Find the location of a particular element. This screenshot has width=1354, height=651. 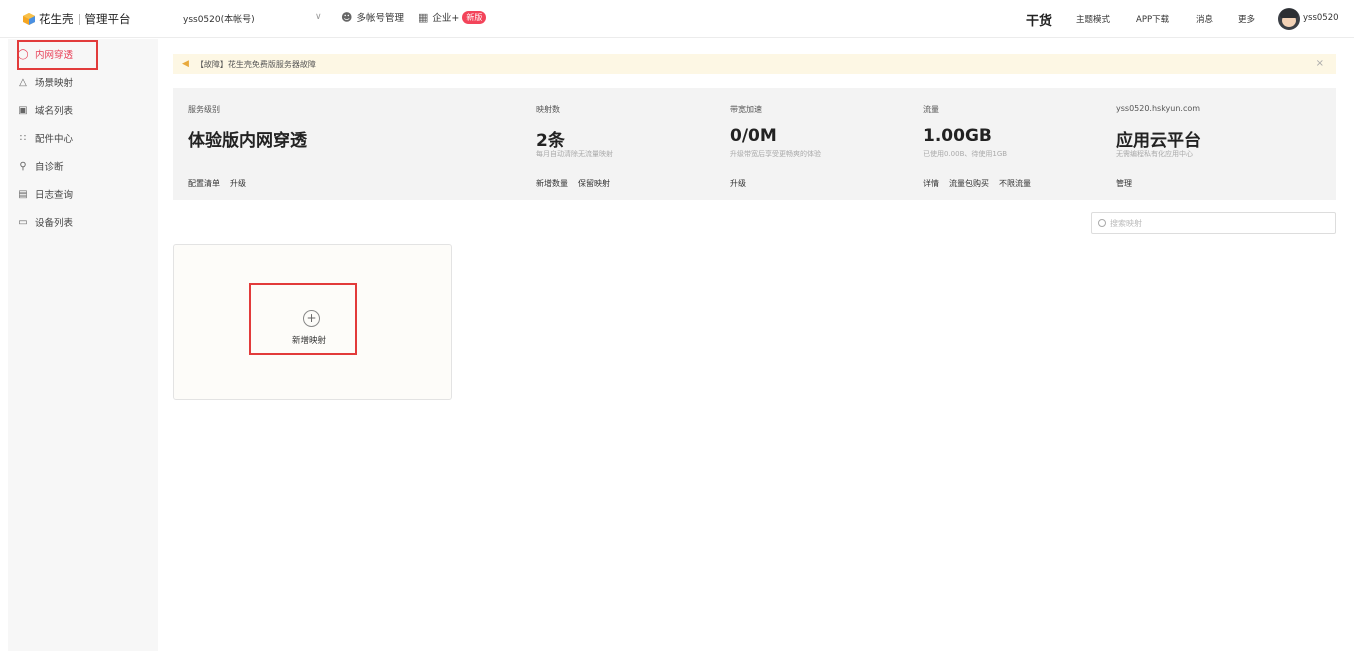

search-box is located at coordinates (1213, 223).